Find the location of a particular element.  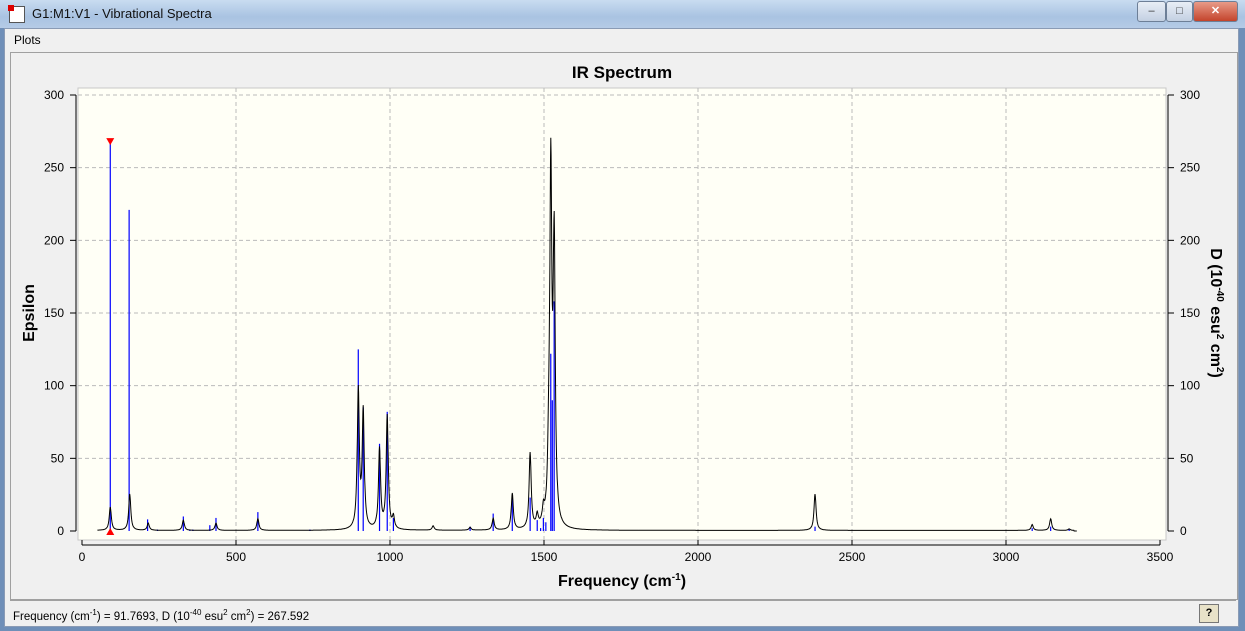

y2-tick-label: 250 is located at coordinates (1190, 168).